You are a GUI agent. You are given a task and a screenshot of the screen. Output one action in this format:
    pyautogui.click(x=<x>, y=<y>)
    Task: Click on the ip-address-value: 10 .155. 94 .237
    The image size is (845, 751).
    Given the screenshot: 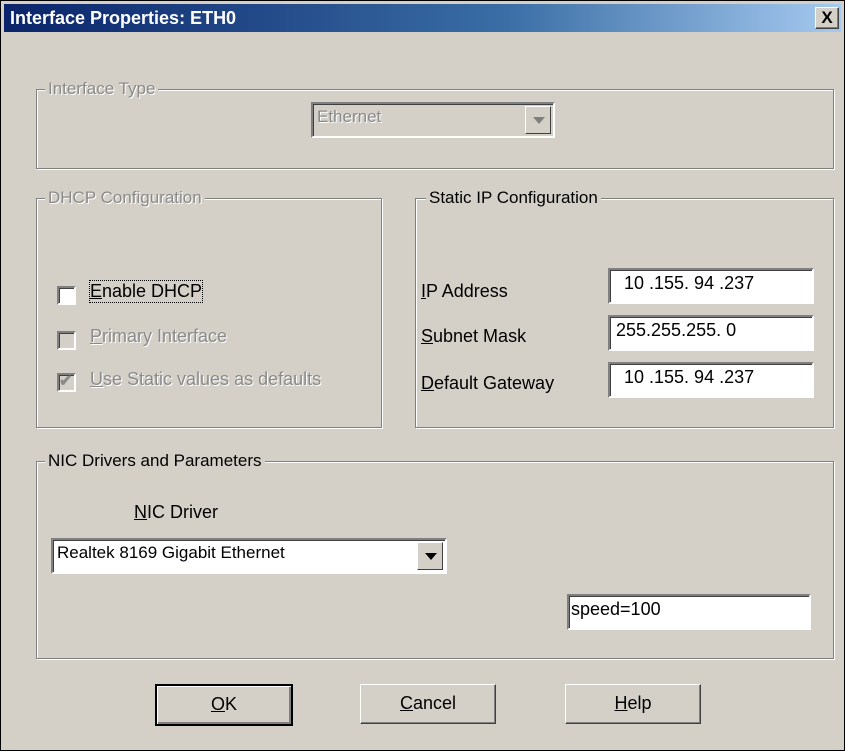 What is the action you would take?
    pyautogui.click(x=689, y=283)
    